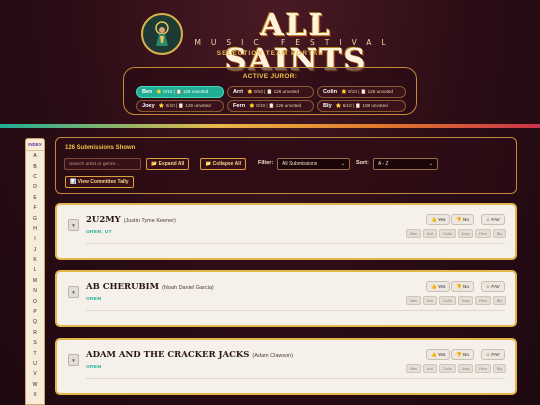 Image resolution: width=540 pixels, height=405 pixels. Describe the element at coordinates (383, 164) in the screenshot. I see `sort-value: A - Z` at that location.